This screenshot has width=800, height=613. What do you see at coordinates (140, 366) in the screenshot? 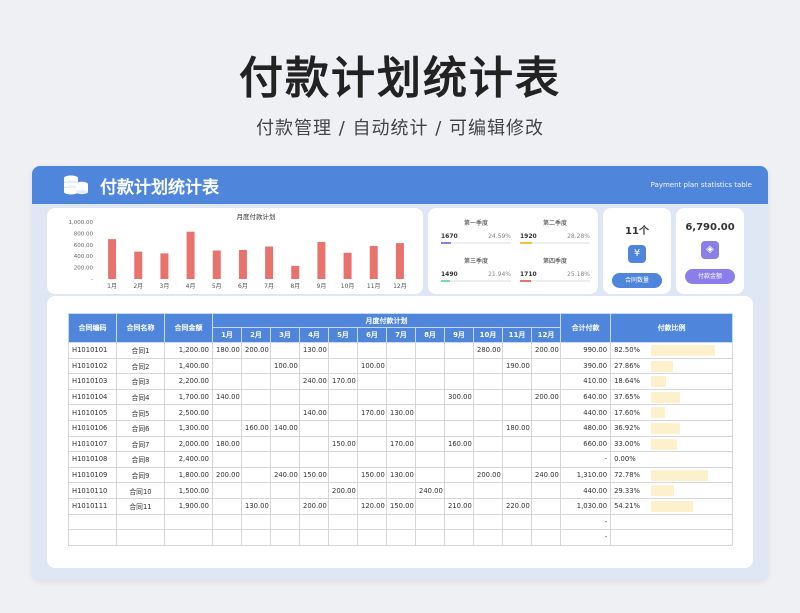
I see `cell-name: 合同2` at bounding box center [140, 366].